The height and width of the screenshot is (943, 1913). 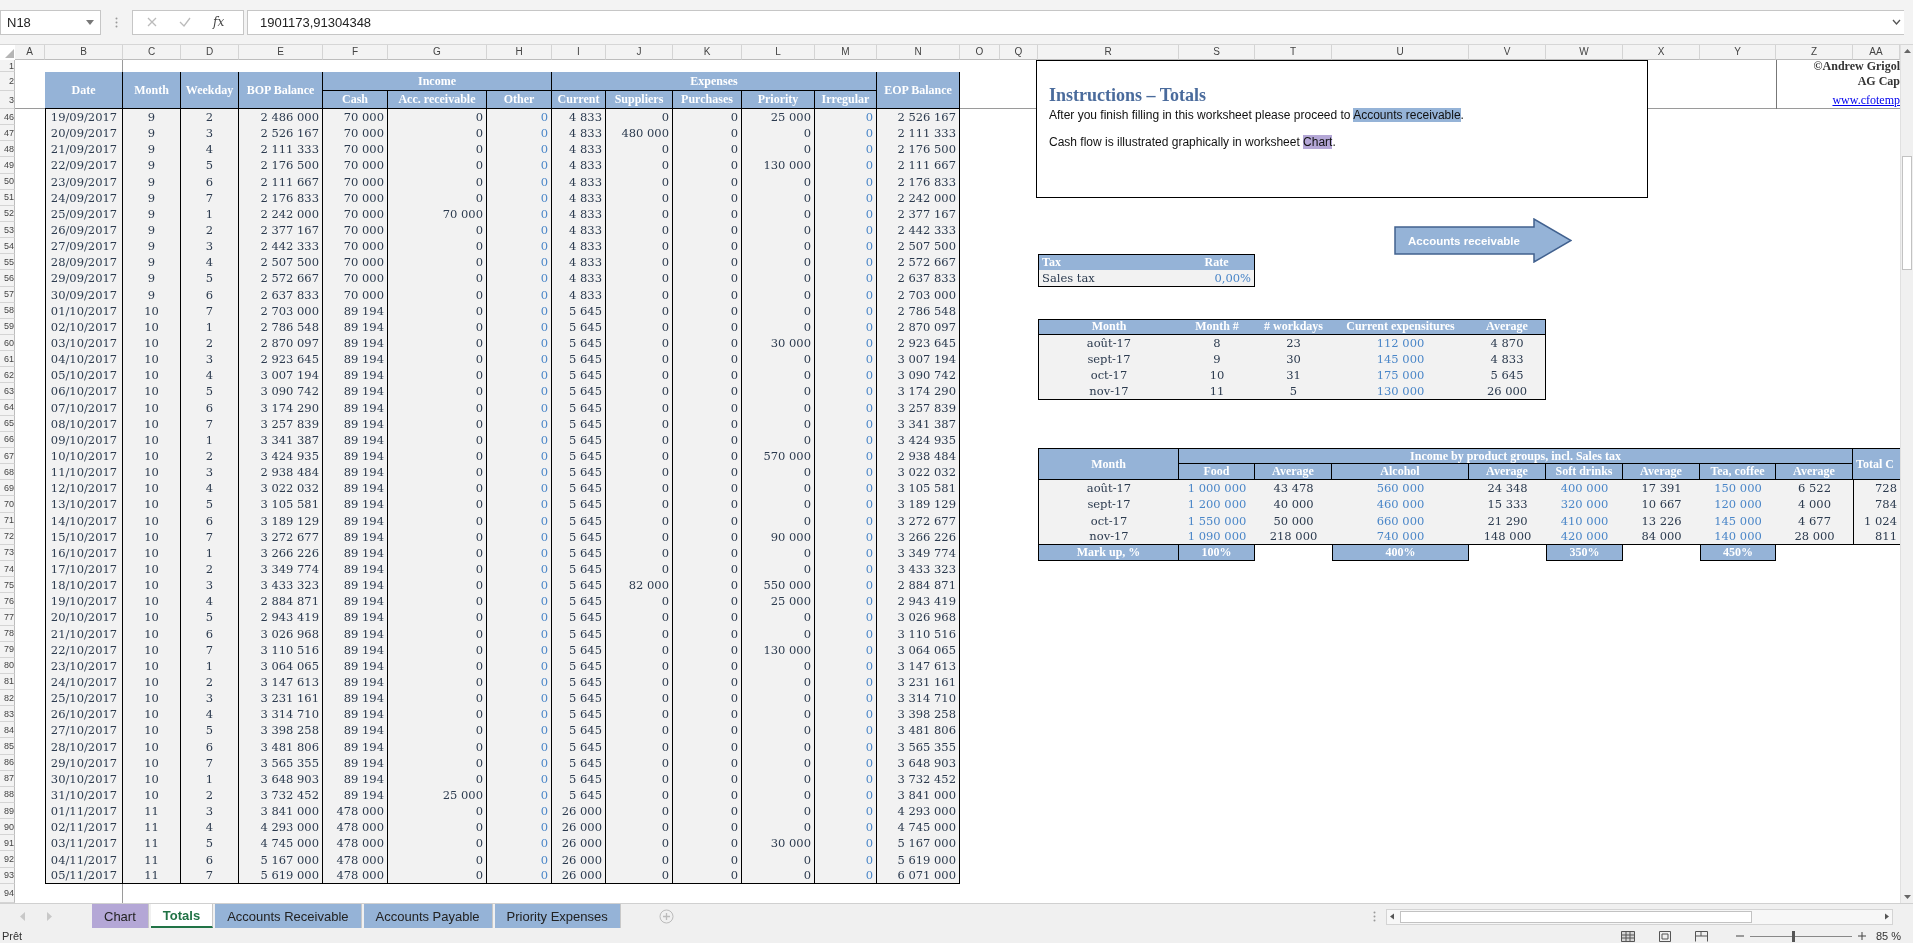 What do you see at coordinates (355, 117) in the screenshot?
I see `table-cell: 70 000` at bounding box center [355, 117].